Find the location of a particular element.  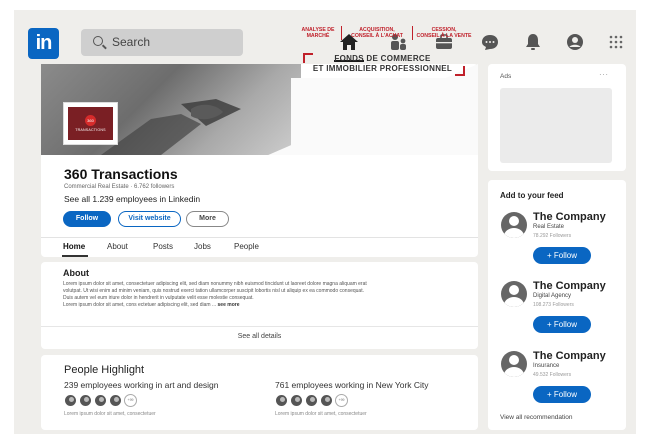

tab-home-indicator is located at coordinates (75, 256).